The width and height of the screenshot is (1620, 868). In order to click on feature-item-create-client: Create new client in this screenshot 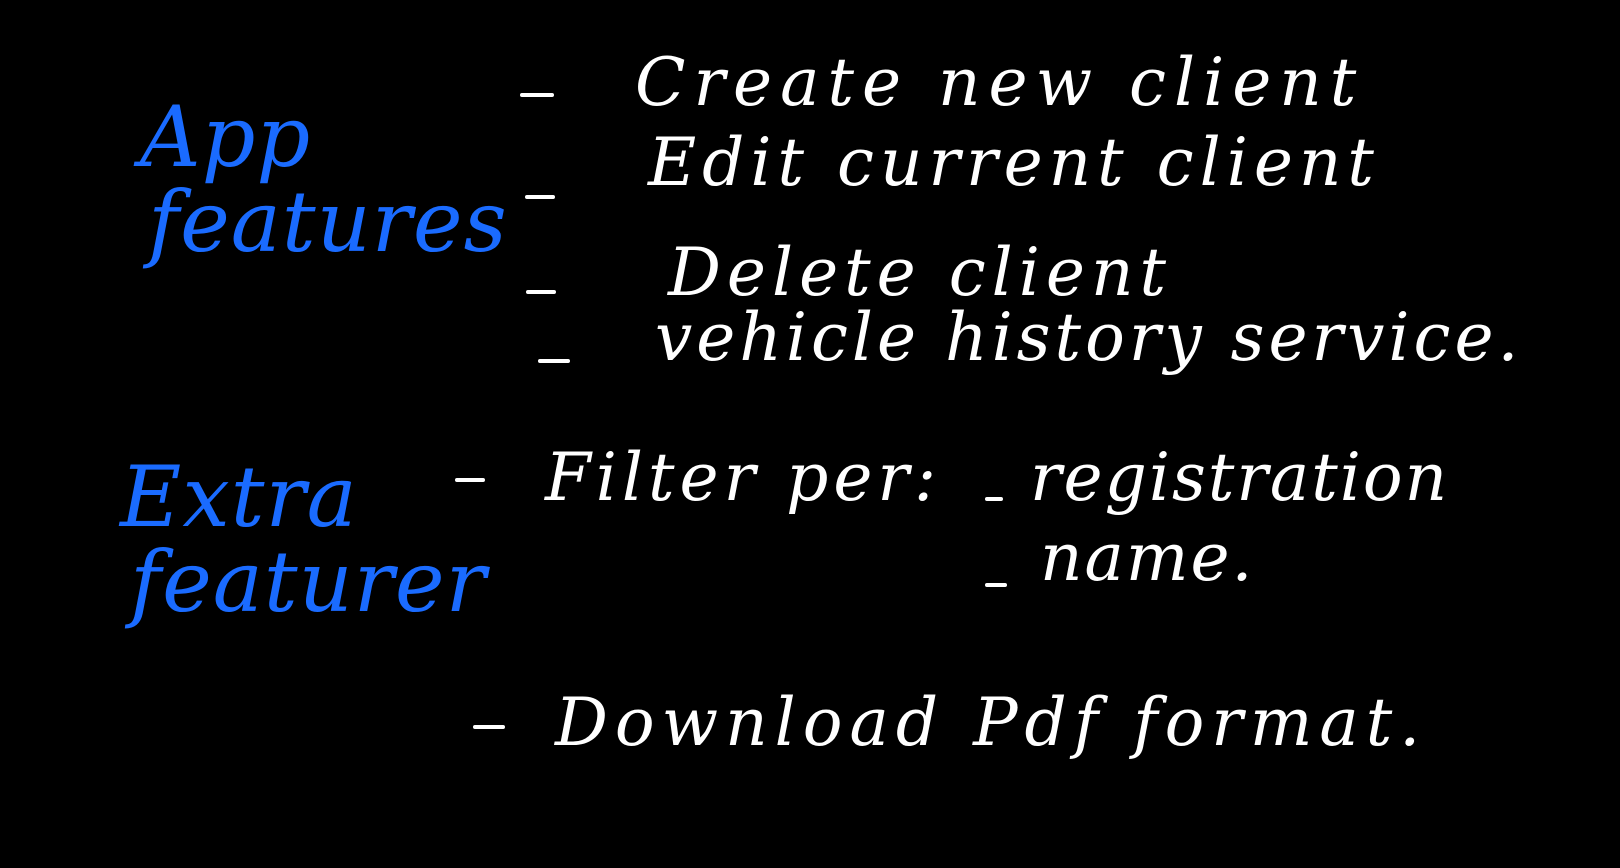, I will do `click(1000, 82)`.